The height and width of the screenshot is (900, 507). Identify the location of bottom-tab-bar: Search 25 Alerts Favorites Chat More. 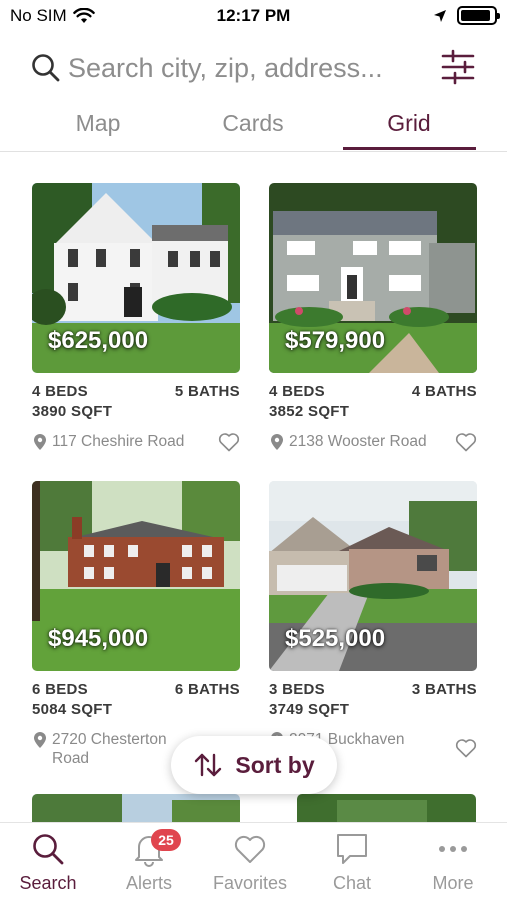
(253, 861).